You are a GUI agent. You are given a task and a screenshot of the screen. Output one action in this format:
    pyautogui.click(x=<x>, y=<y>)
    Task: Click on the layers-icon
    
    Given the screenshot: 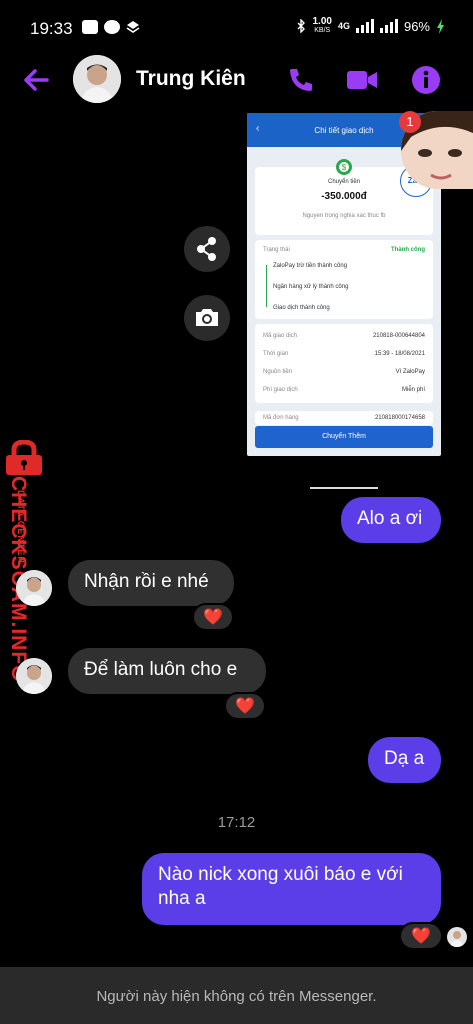 What is the action you would take?
    pyautogui.click(x=133, y=27)
    